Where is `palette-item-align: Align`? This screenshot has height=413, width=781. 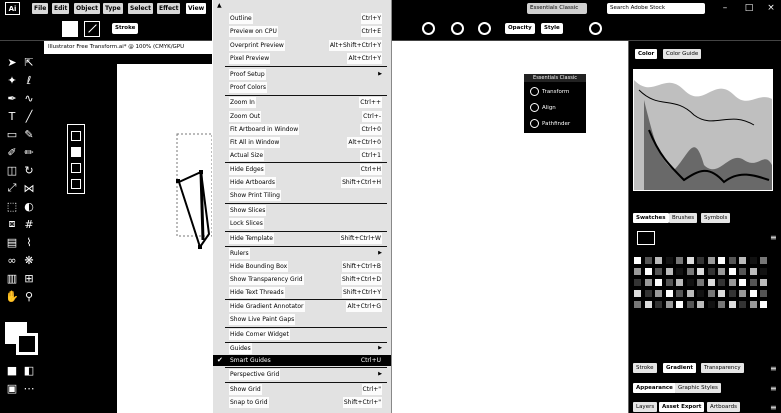
palette-item-align: Align is located at coordinates (557, 108).